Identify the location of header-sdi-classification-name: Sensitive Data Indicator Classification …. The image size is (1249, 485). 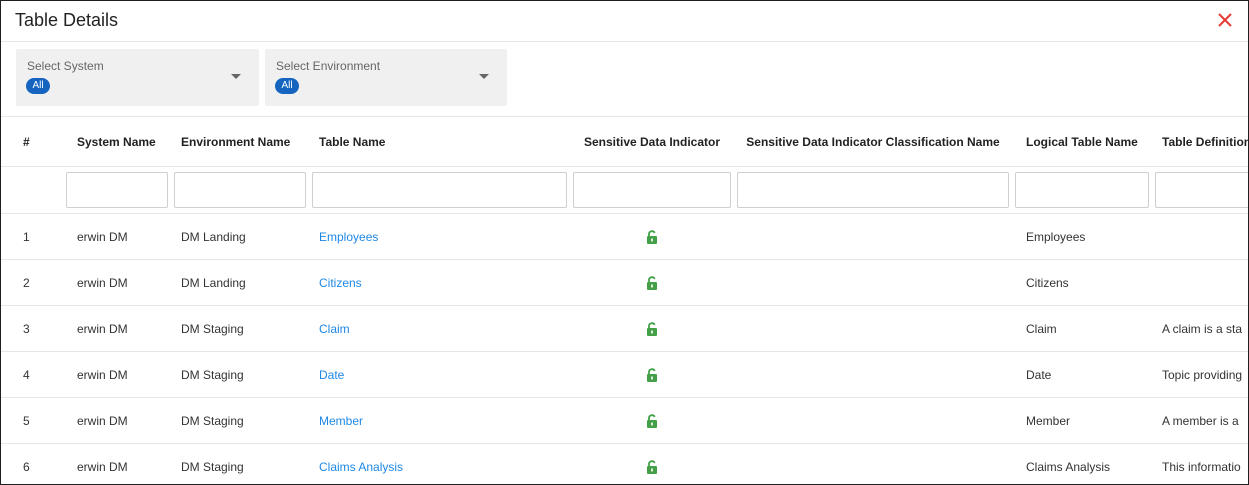
(873, 142).